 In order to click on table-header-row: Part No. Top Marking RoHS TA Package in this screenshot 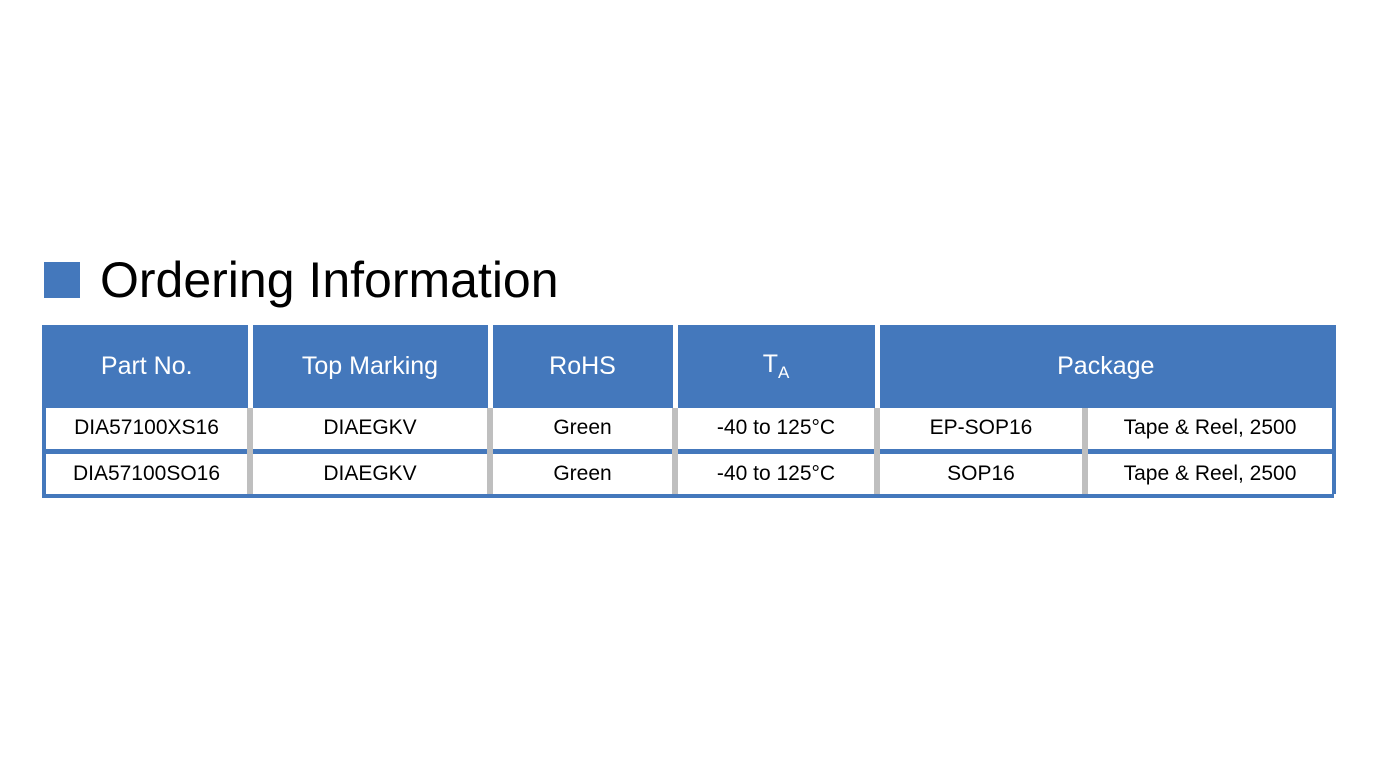, I will do `click(691, 366)`.